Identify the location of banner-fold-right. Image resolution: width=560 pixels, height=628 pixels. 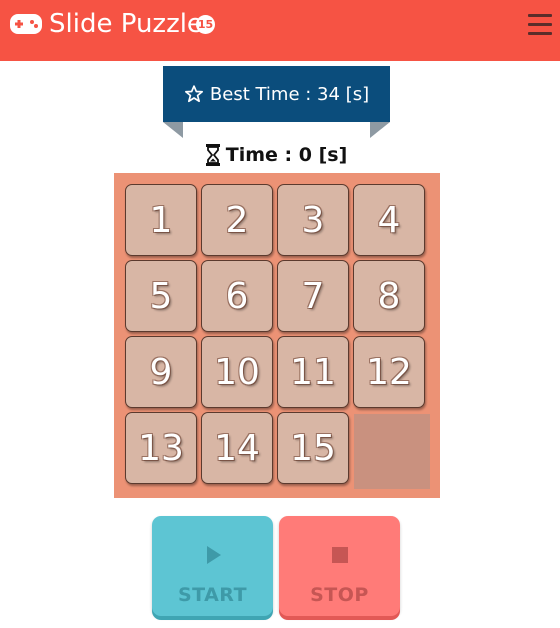
(380, 130).